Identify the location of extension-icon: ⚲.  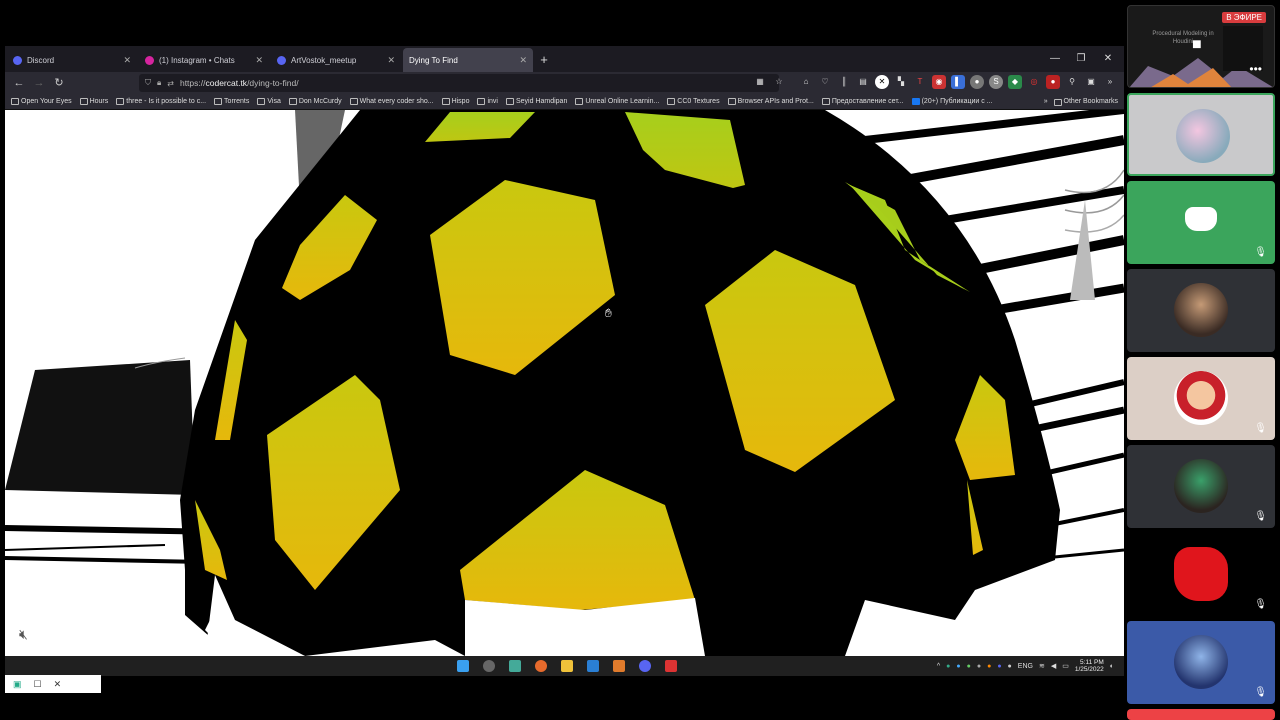
(1072, 82).